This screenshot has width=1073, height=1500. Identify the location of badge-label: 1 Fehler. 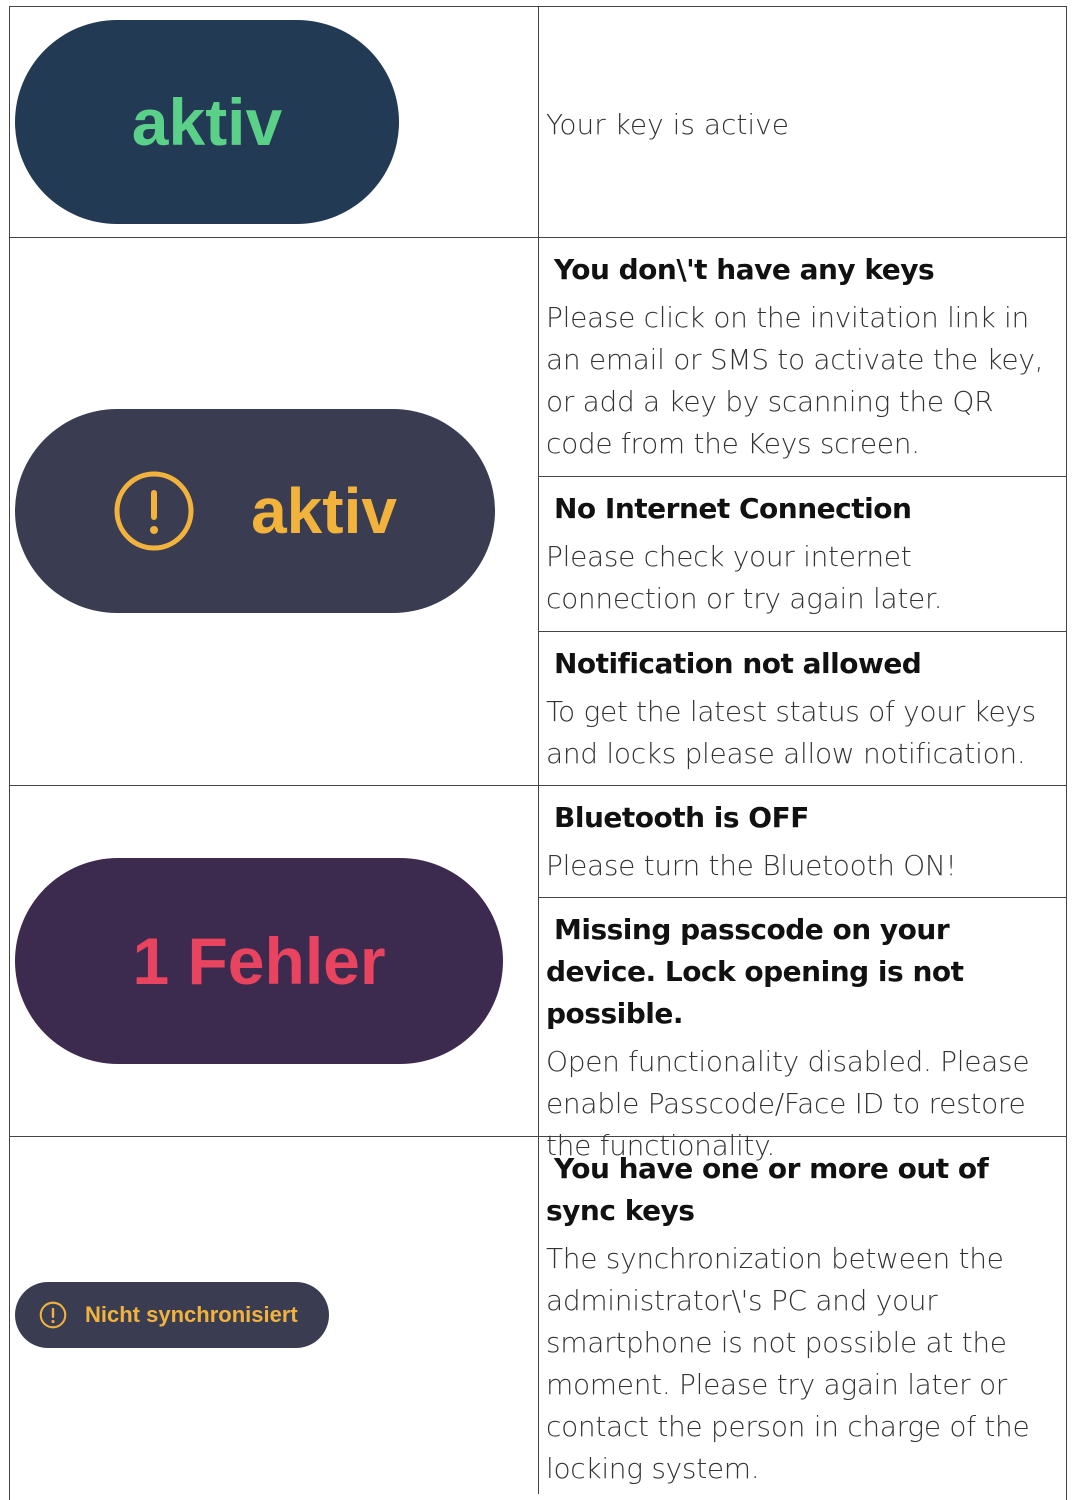
(259, 960).